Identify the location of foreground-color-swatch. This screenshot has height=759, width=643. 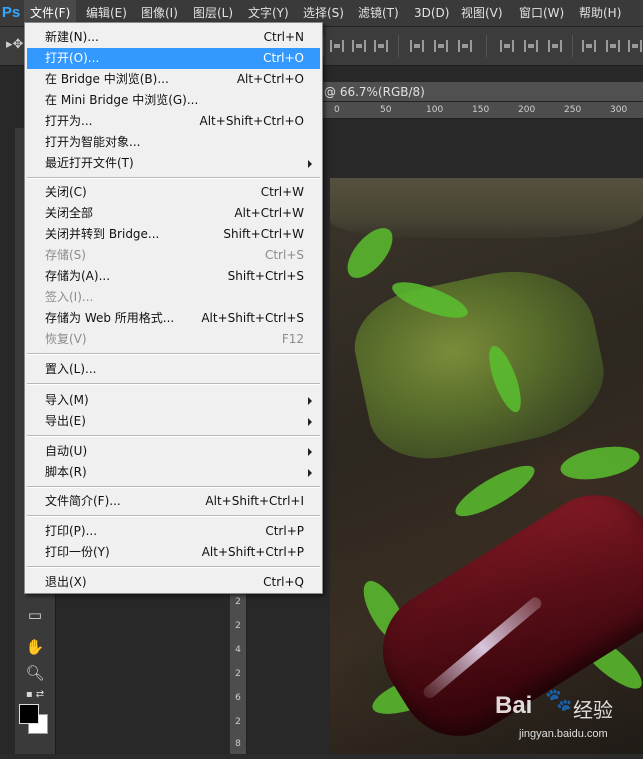
(29, 714).